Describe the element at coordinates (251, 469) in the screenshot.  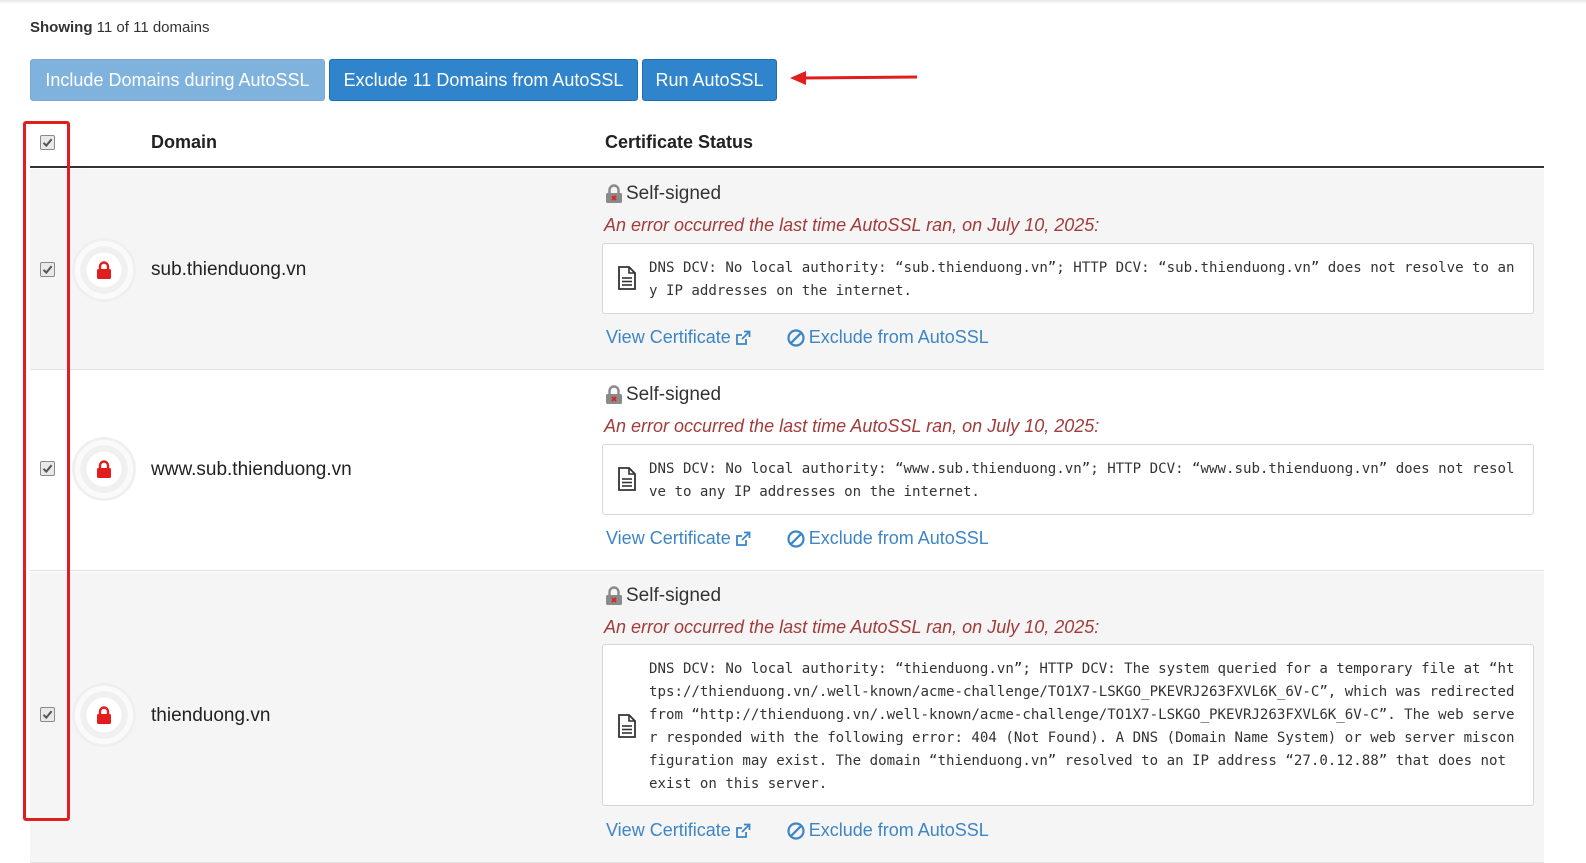
I see `domain-name: www.sub.thienduong.vn` at that location.